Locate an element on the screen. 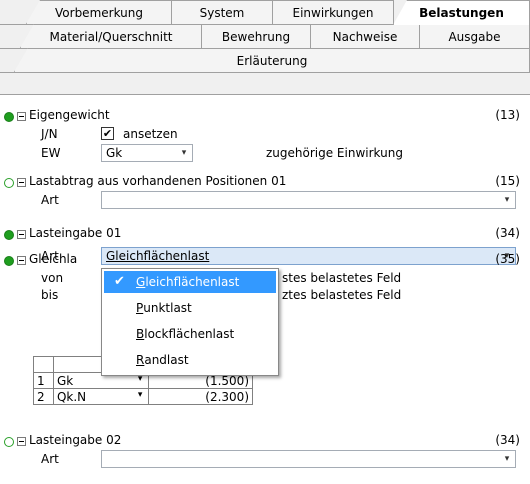 Image resolution: width=530 pixels, height=484 pixels. ew-note: zugehörige Einwirkung is located at coordinates (334, 153).